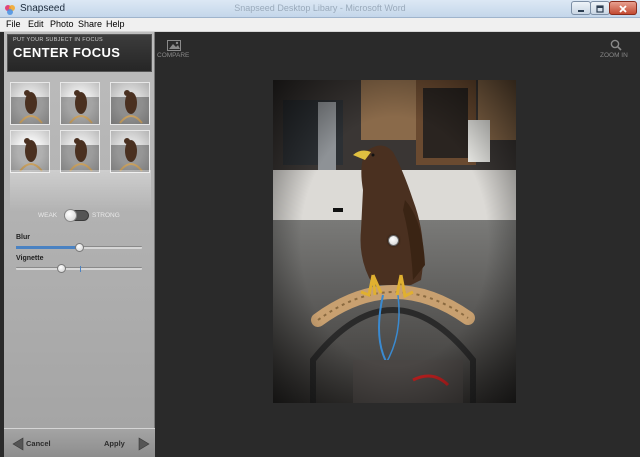  I want to click on apply-button: Apply, so click(127, 444).